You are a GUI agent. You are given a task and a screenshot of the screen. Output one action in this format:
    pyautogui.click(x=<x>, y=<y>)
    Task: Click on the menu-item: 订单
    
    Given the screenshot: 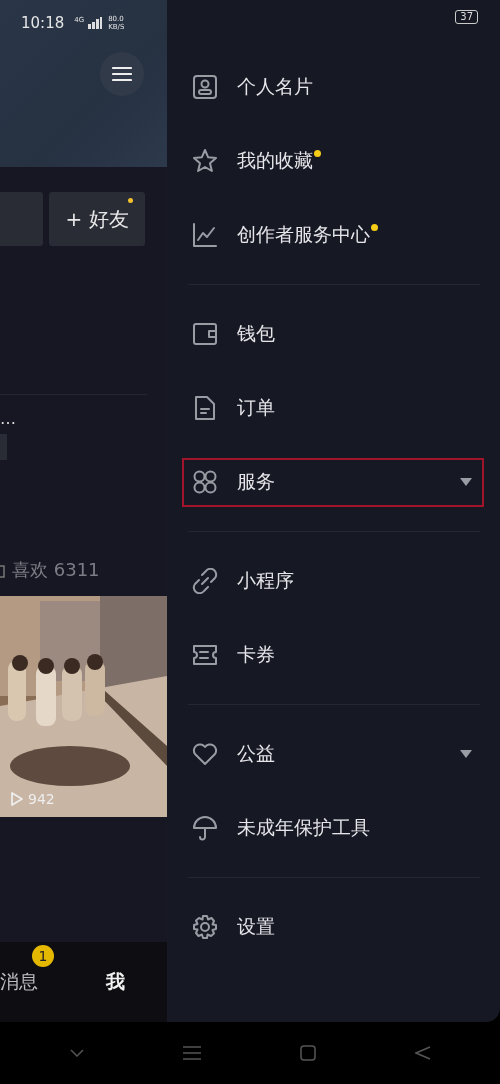 What is the action you would take?
    pyautogui.click(x=333, y=408)
    